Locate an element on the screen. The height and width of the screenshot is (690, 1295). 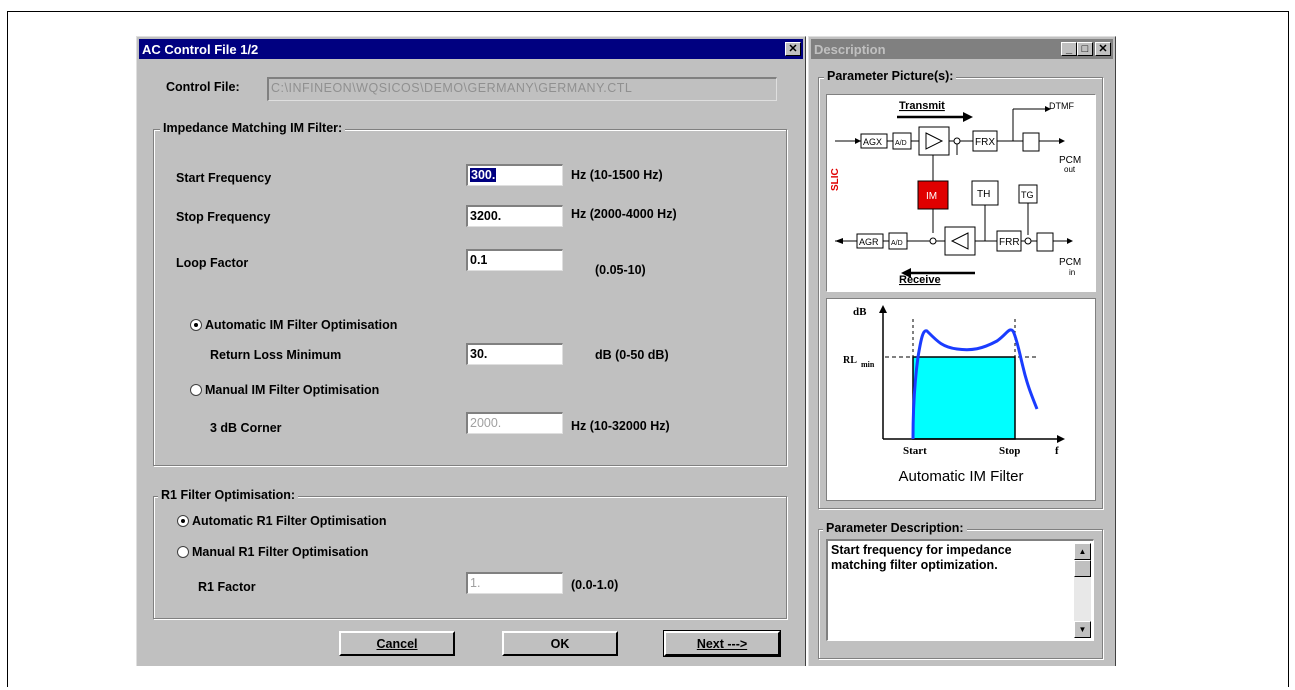
manual-r1-radio: Manual R1 Filter Optimisation is located at coordinates (272, 552).